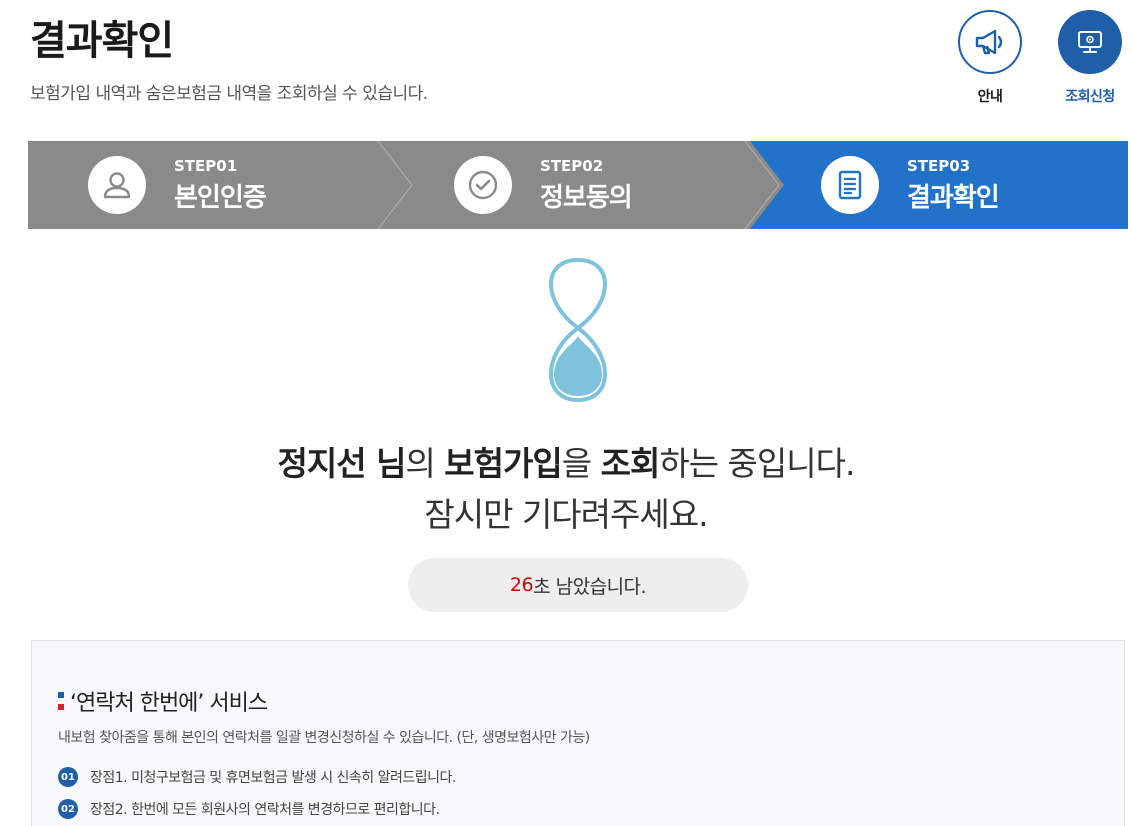 The height and width of the screenshot is (826, 1132). Describe the element at coordinates (630, 463) in the screenshot. I see `query-action: 조회` at that location.